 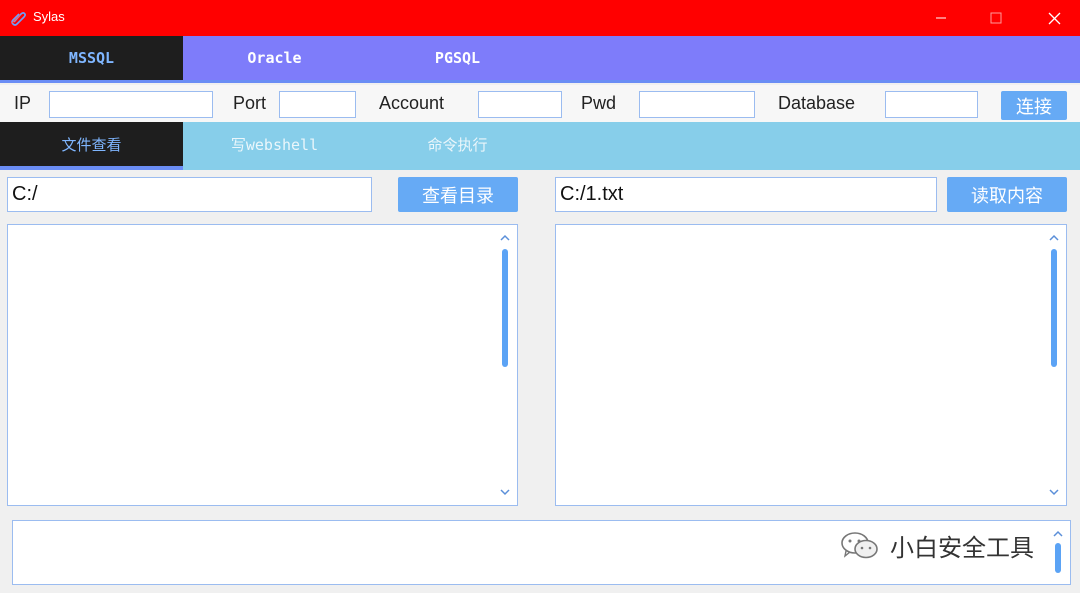 What do you see at coordinates (457, 58) in the screenshot?
I see `tab-pgsql: PGSQL` at bounding box center [457, 58].